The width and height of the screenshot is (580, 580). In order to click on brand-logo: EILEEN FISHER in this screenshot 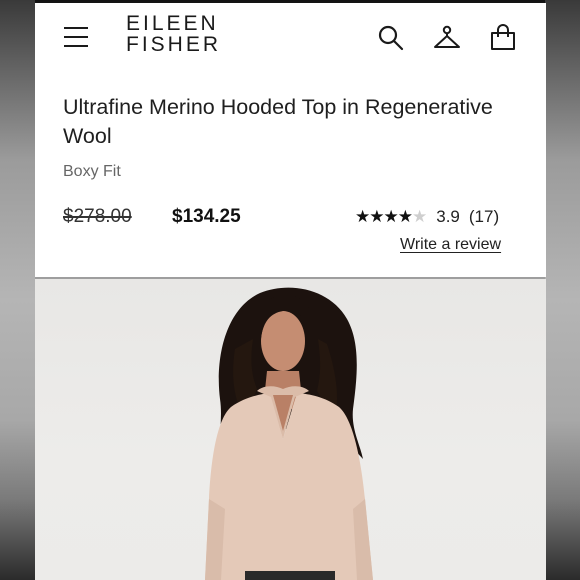, I will do `click(173, 34)`.